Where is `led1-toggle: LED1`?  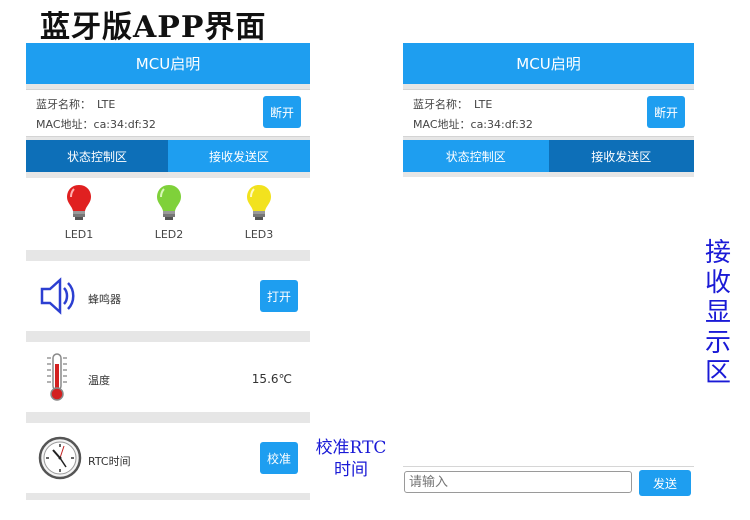
led1-toggle: LED1 is located at coordinates (79, 212).